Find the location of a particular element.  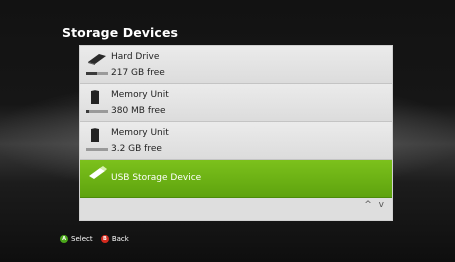

device-item-memory-unit-2: Memory Unit 3.2 GB free is located at coordinates (236, 141).